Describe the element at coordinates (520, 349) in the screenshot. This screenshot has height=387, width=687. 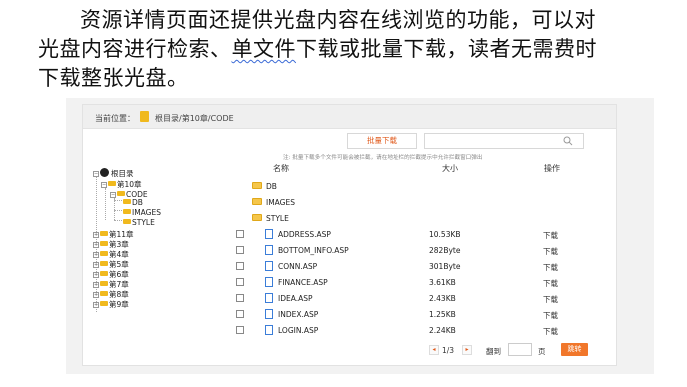
I see `page-number-input` at that location.